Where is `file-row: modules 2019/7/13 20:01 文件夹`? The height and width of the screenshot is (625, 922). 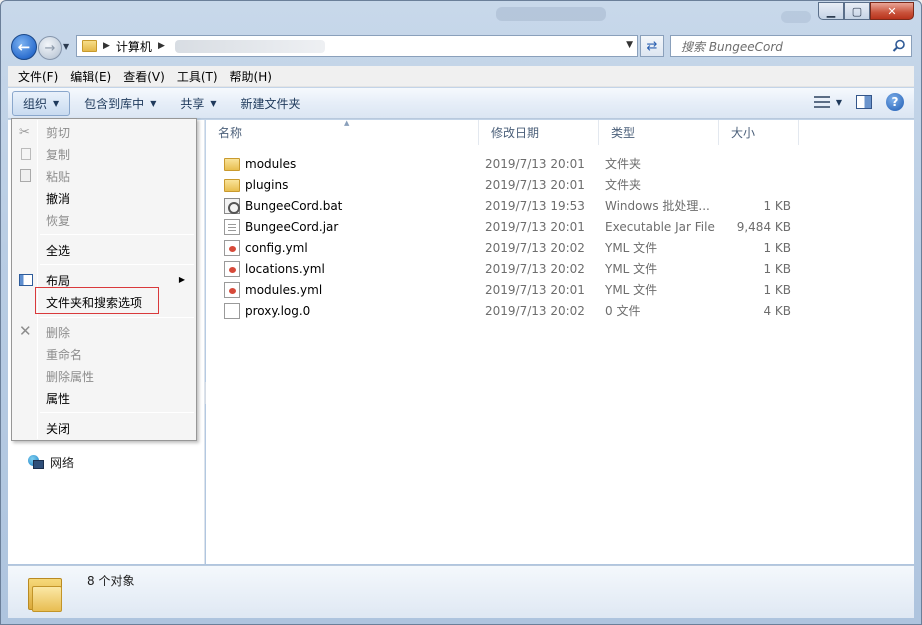 file-row: modules 2019/7/13 20:01 文件夹 is located at coordinates (498, 163).